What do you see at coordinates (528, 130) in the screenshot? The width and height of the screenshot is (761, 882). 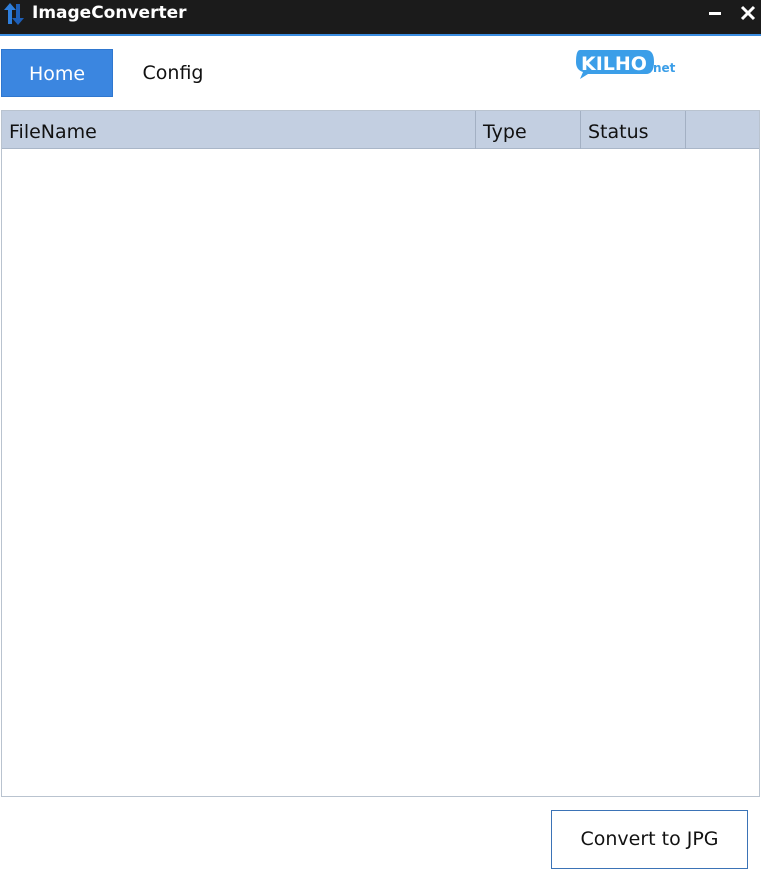 I see `column-header-type: Type` at bounding box center [528, 130].